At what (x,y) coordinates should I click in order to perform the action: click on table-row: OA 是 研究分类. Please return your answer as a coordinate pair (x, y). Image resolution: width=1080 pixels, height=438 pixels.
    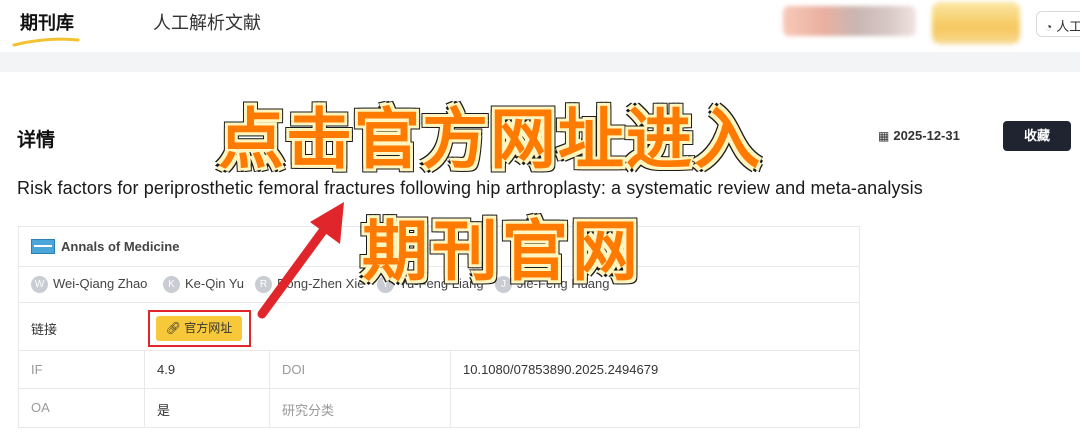
    Looking at the image, I should click on (439, 408).